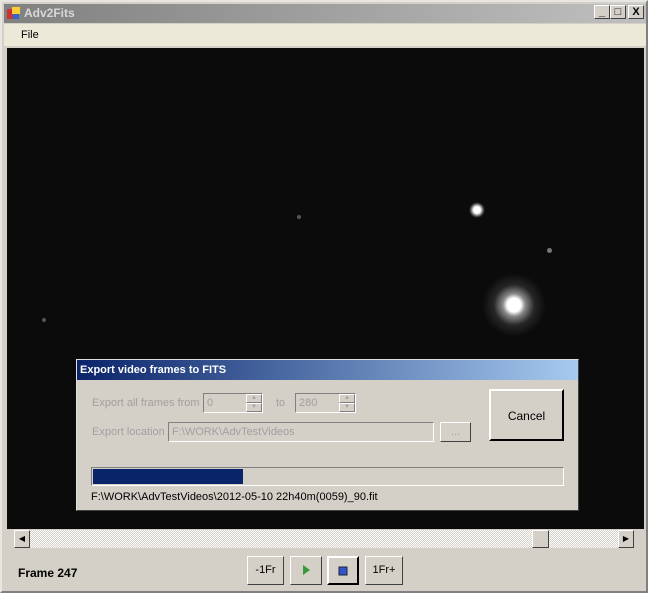  I want to click on title-bar: Adv2Fits, so click(325, 13).